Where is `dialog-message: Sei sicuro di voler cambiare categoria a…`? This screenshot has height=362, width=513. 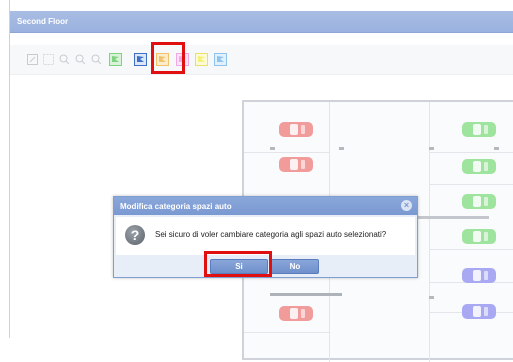
dialog-message: Sei sicuro di voler cambiare categoria a… is located at coordinates (271, 234).